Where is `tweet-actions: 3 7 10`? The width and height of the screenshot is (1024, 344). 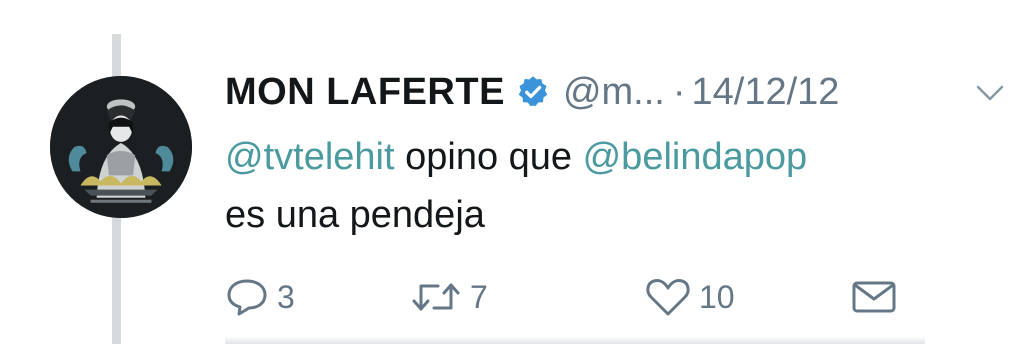 tweet-actions: 3 7 10 is located at coordinates (620, 297).